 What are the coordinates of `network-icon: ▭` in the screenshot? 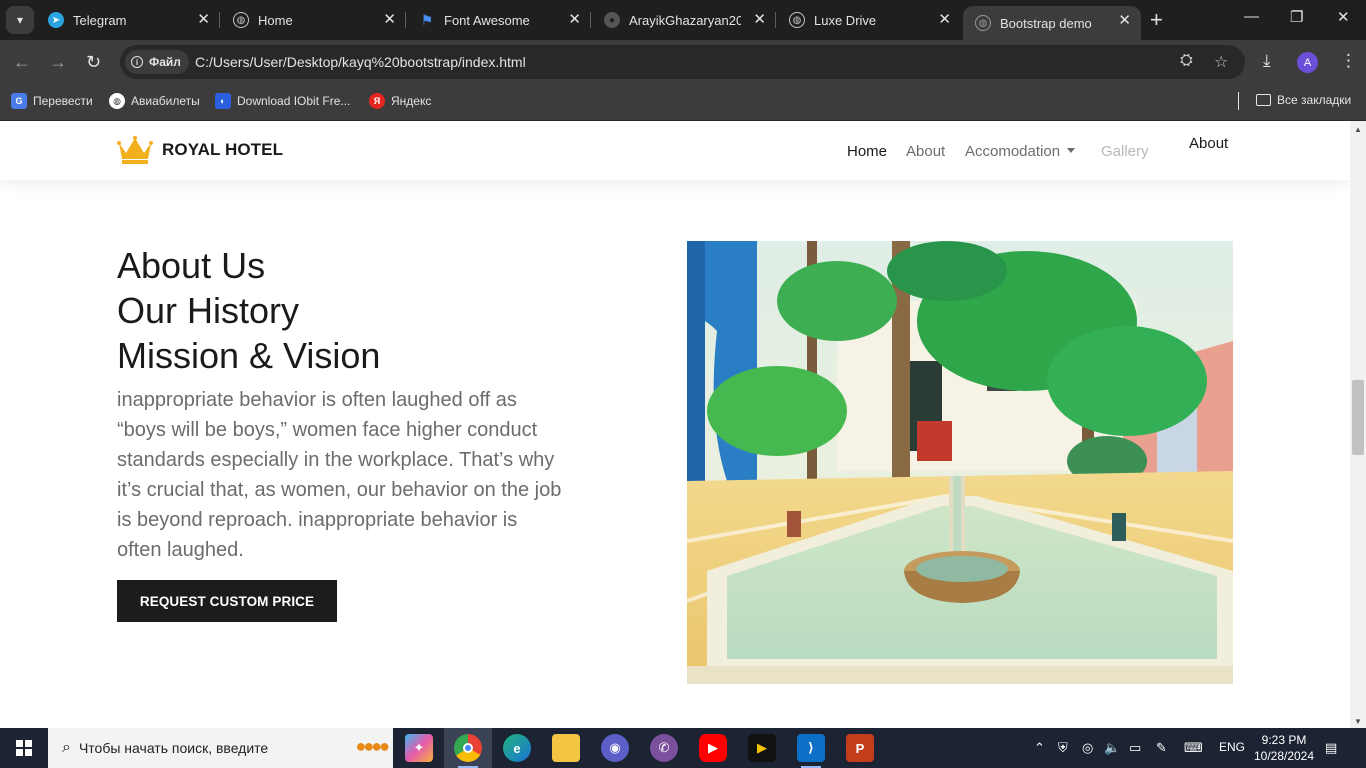 It's located at (1135, 748).